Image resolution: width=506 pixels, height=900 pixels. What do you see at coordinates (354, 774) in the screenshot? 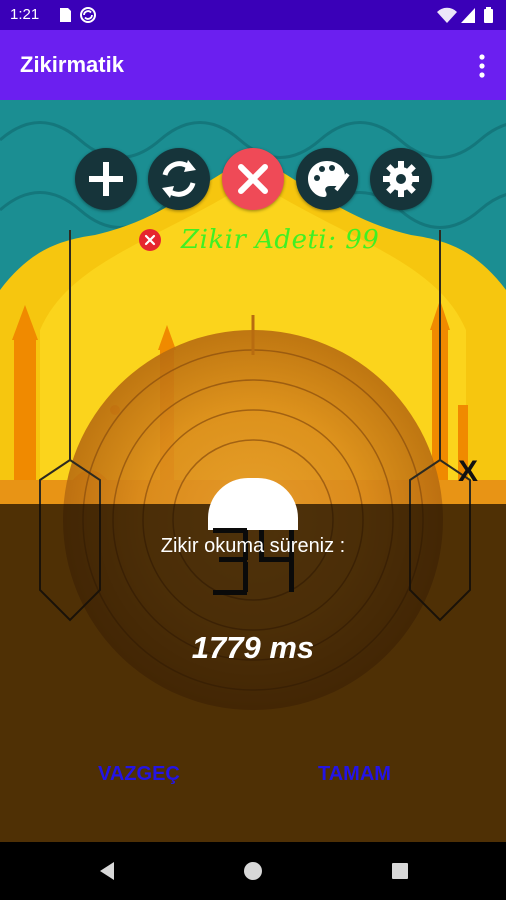
I see `ok-button: TAMAM` at bounding box center [354, 774].